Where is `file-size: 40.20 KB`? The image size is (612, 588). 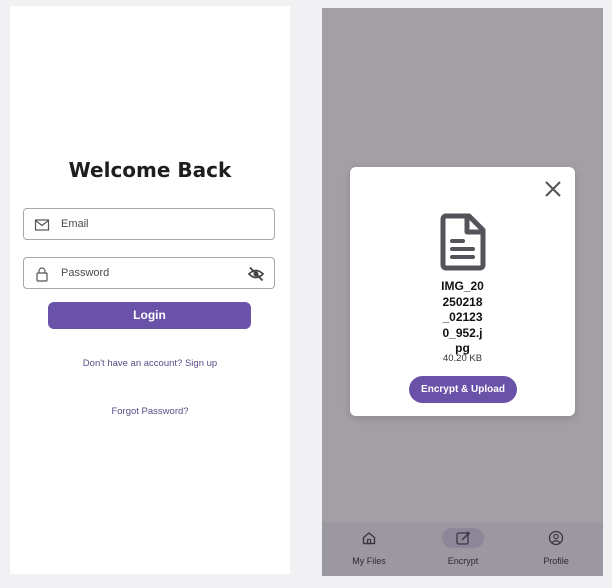
file-size: 40.20 KB is located at coordinates (462, 358).